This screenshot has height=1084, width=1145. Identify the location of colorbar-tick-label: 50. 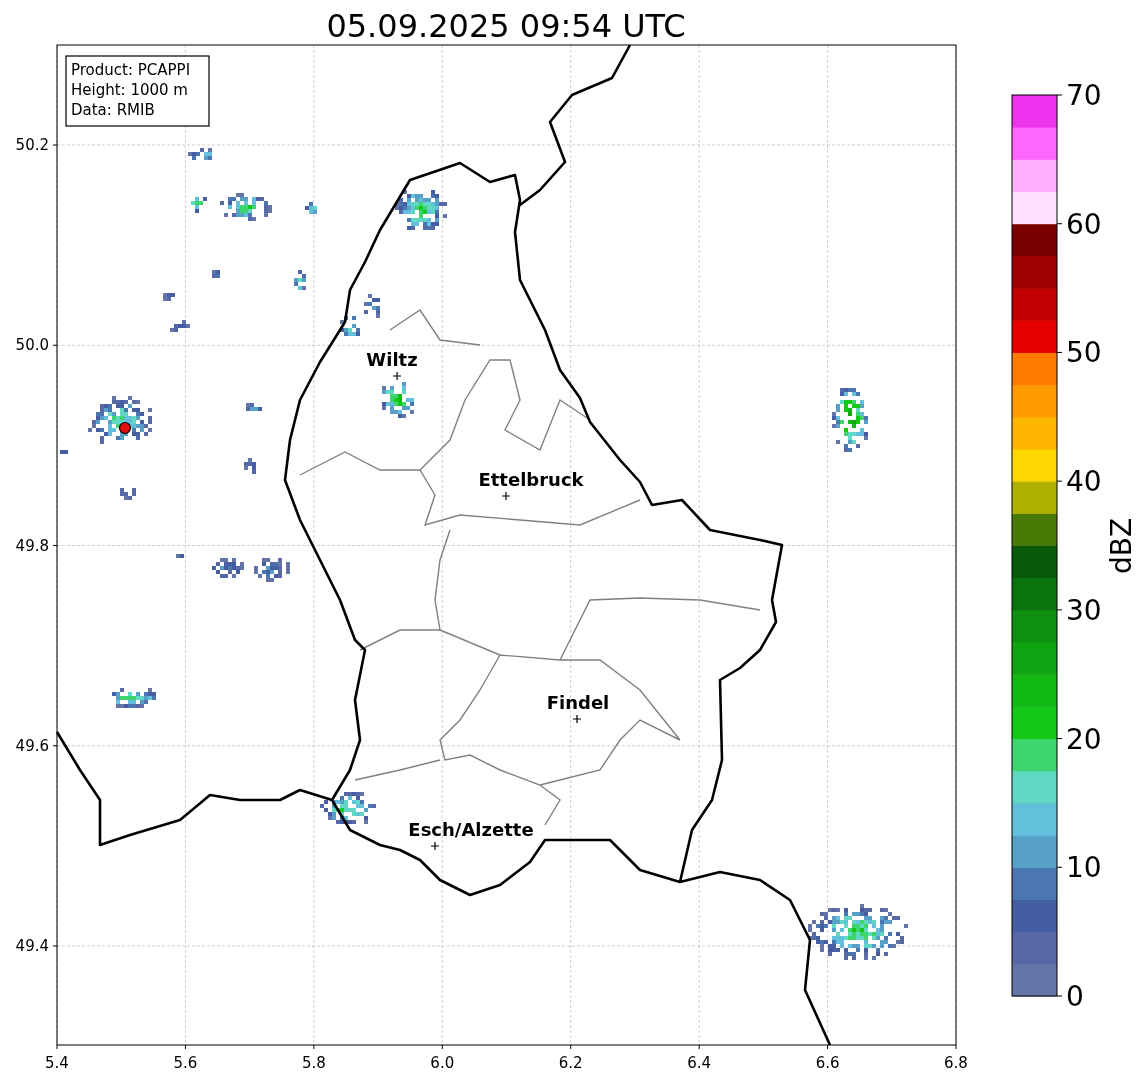
(1084, 353).